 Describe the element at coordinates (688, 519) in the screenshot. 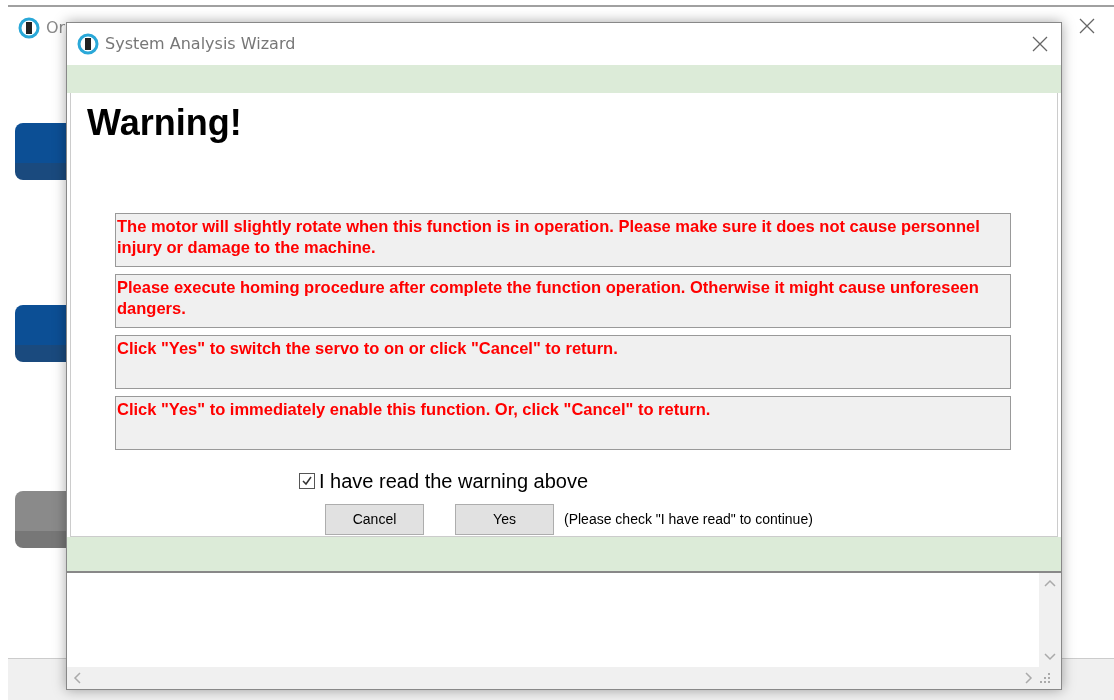

I see `hint-text: (Please check "I have read" to continue)` at that location.